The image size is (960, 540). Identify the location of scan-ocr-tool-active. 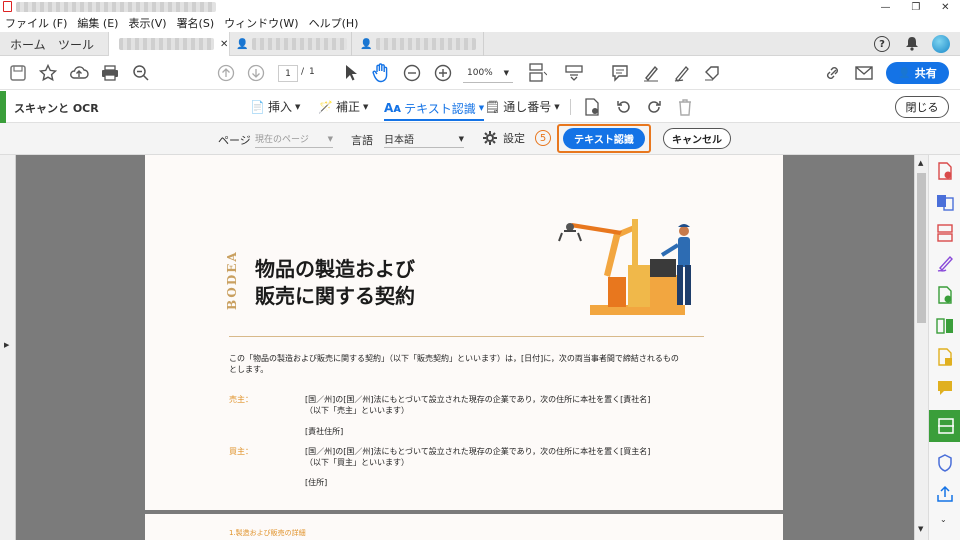
(944, 426).